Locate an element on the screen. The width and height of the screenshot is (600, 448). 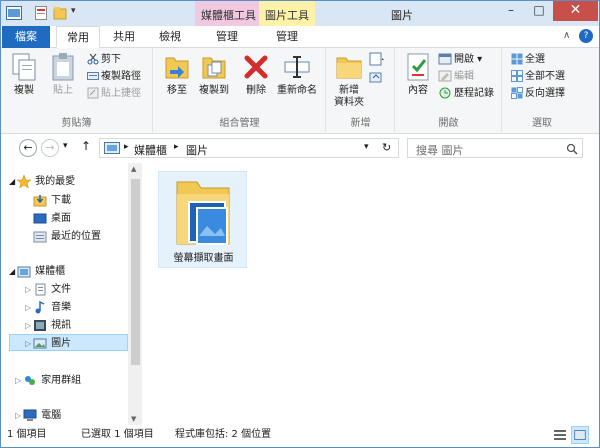
tab-home: 常用 is located at coordinates (78, 37).